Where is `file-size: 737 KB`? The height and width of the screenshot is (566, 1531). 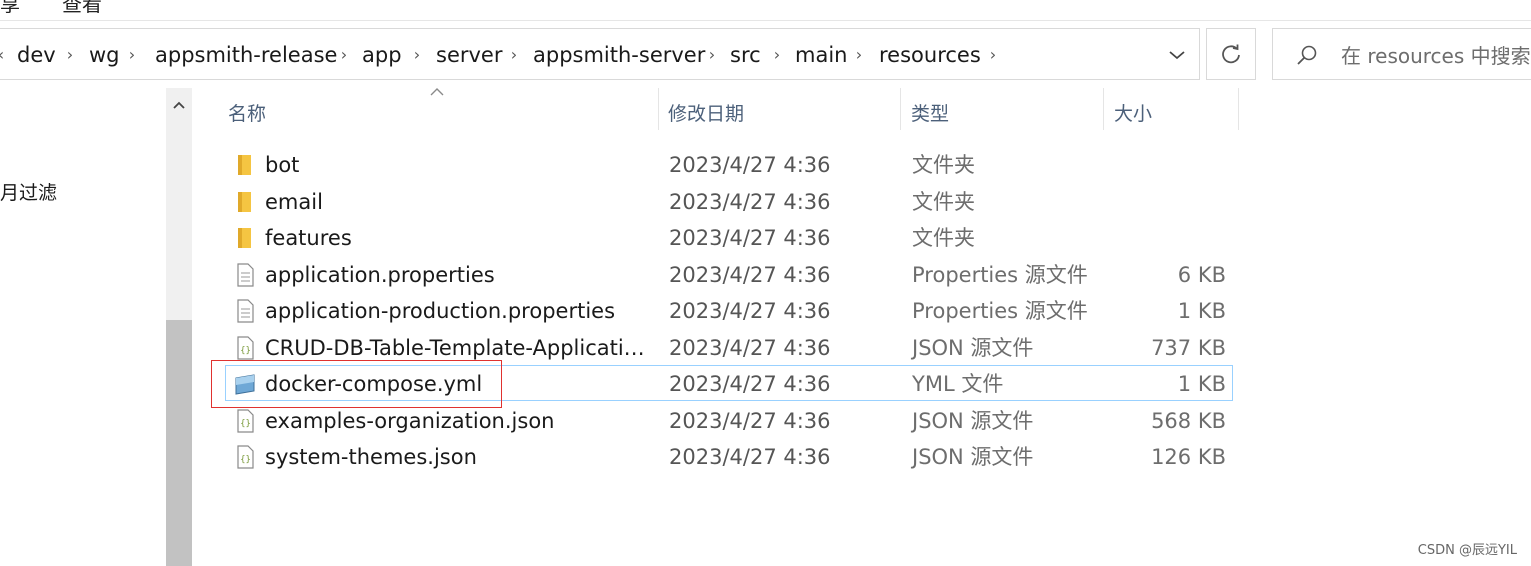
file-size: 737 KB is located at coordinates (1188, 347).